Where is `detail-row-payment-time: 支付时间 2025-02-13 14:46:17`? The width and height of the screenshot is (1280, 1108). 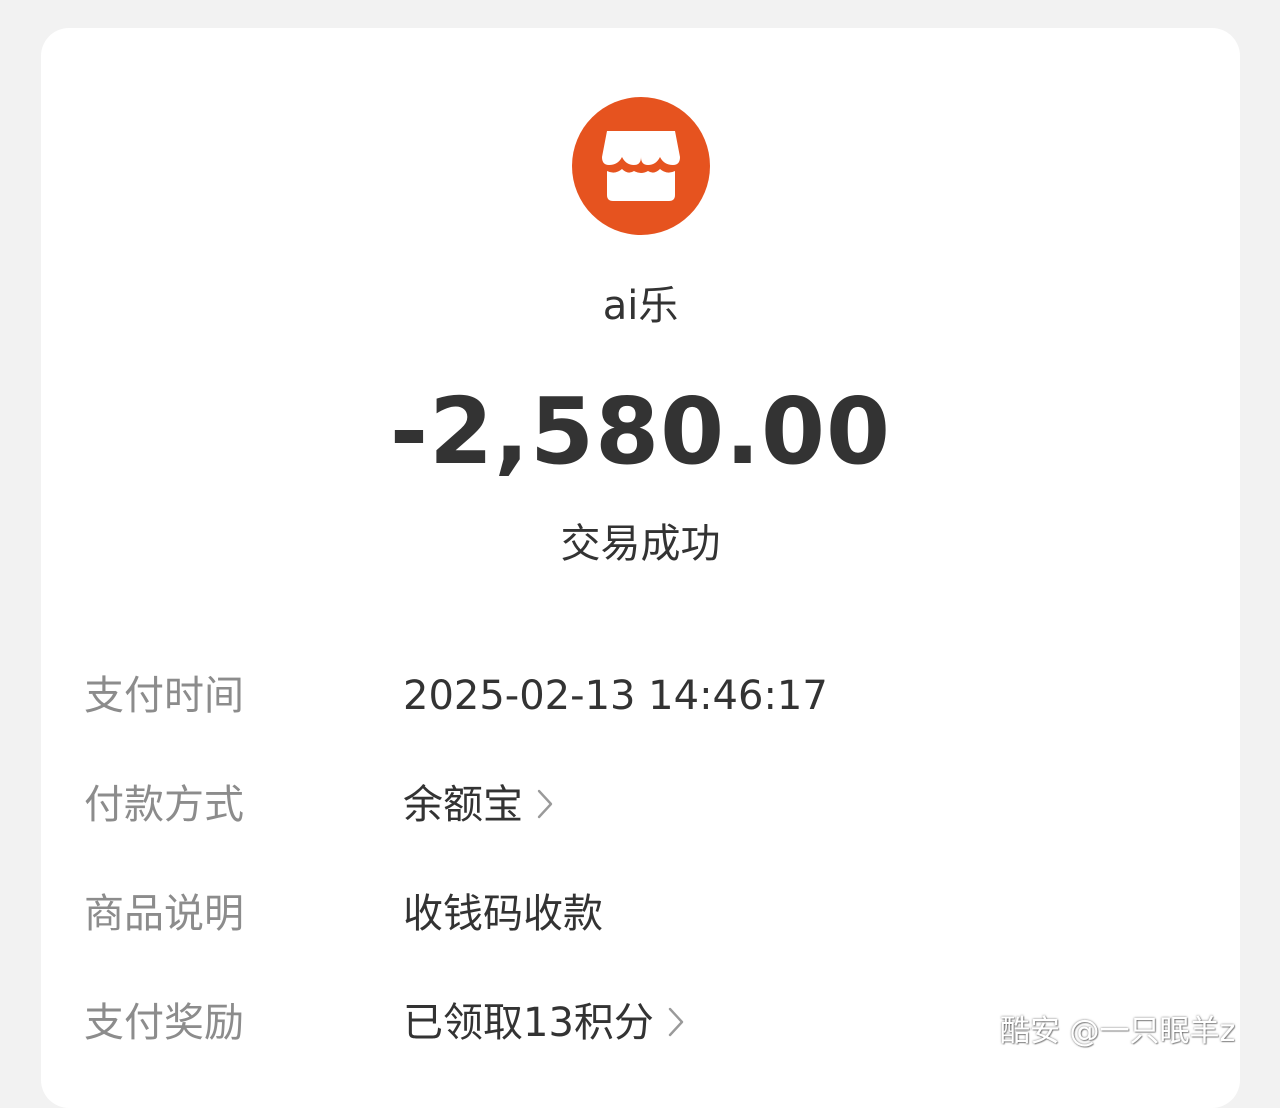
detail-row-payment-time: 支付时间 2025-02-13 14:46:17 is located at coordinates (640, 696).